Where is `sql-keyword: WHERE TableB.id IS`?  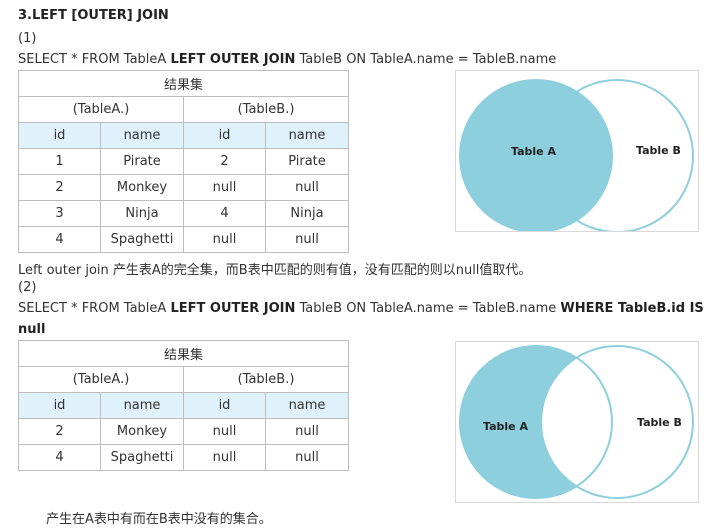
sql-keyword: WHERE TableB.id IS is located at coordinates (632, 308).